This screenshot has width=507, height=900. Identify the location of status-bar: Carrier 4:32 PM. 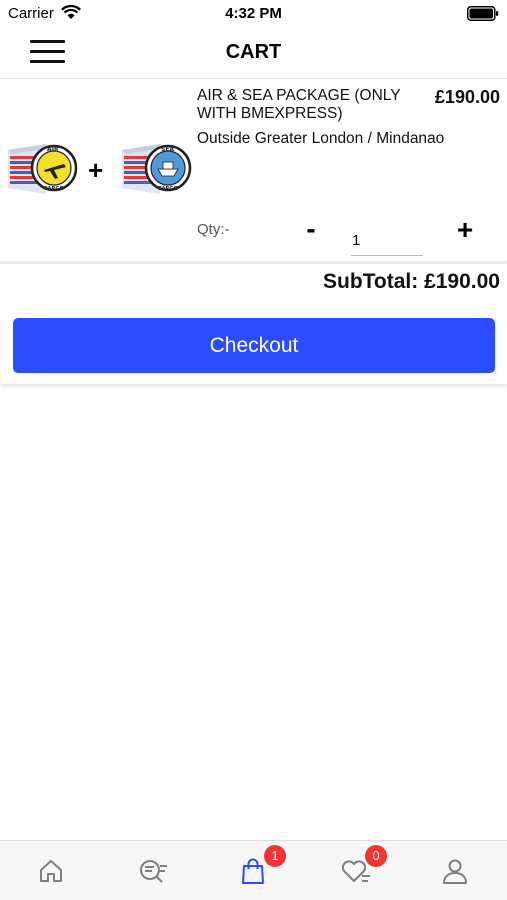
(253, 14).